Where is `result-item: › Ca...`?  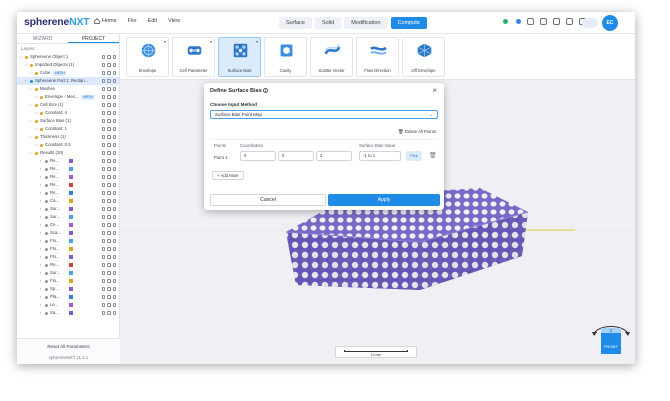
result-item: › Ca... is located at coordinates (68, 201).